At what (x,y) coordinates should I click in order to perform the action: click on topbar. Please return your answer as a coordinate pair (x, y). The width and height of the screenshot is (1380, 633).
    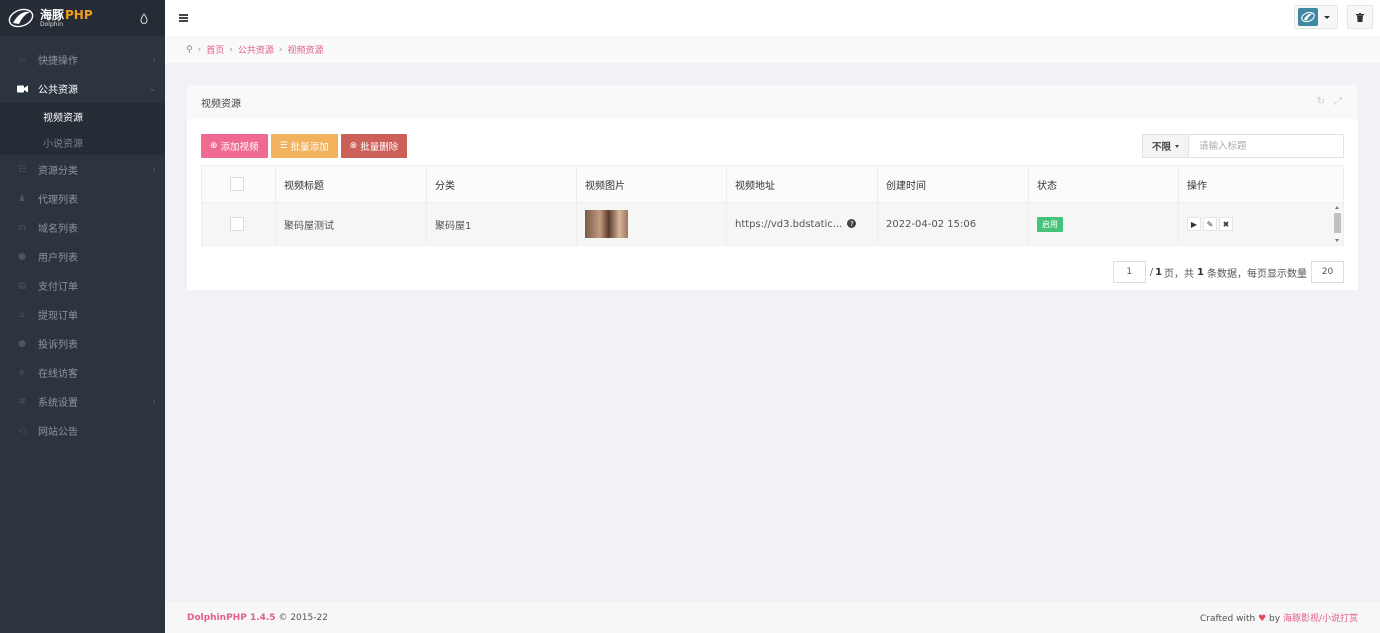
    Looking at the image, I should click on (772, 18).